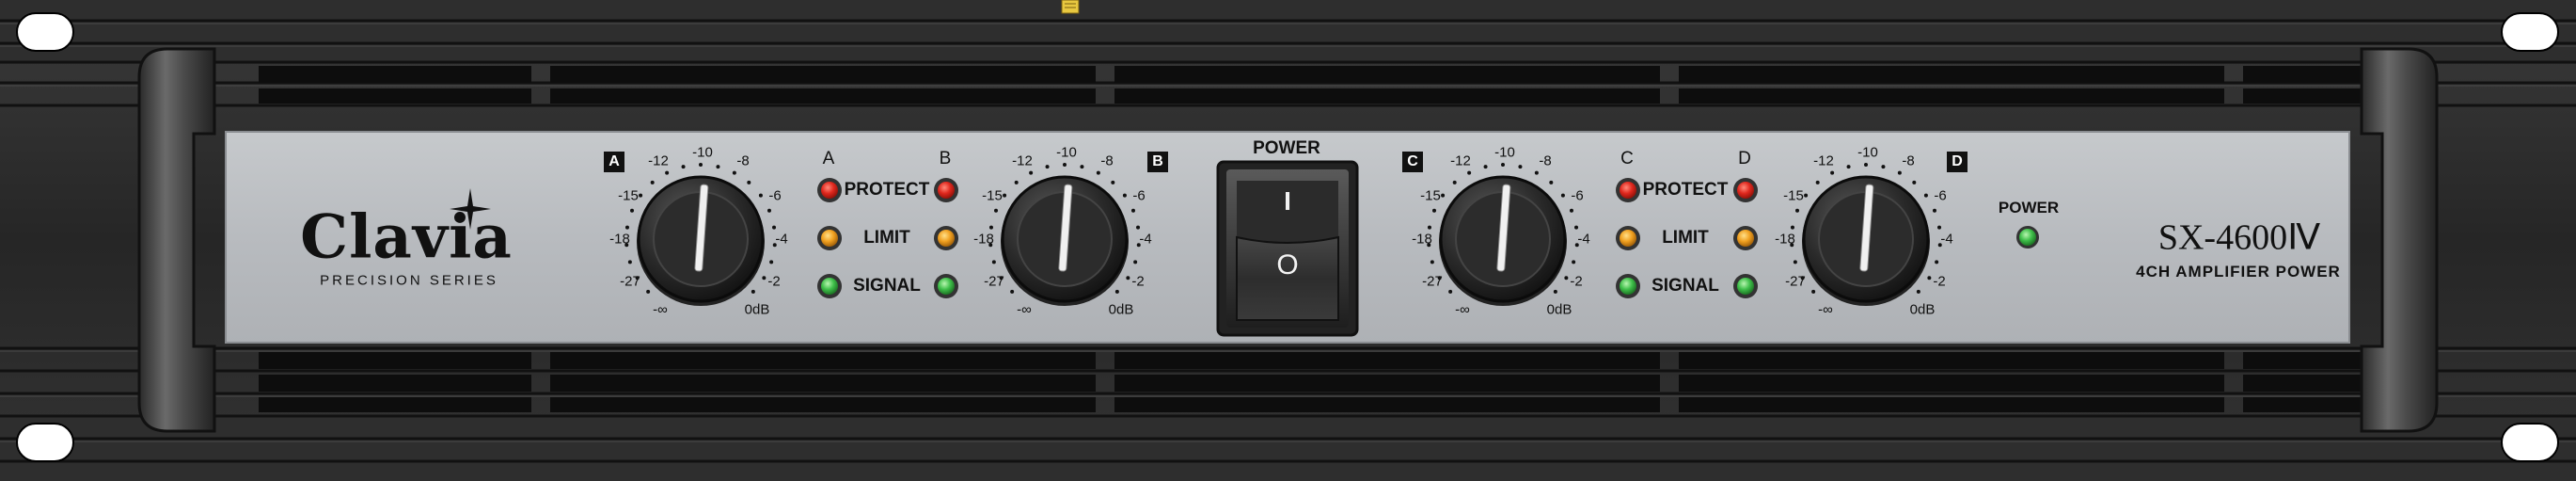 This screenshot has height=481, width=2576. Describe the element at coordinates (1287, 201) in the screenshot. I see `power-on-symbol: I` at that location.